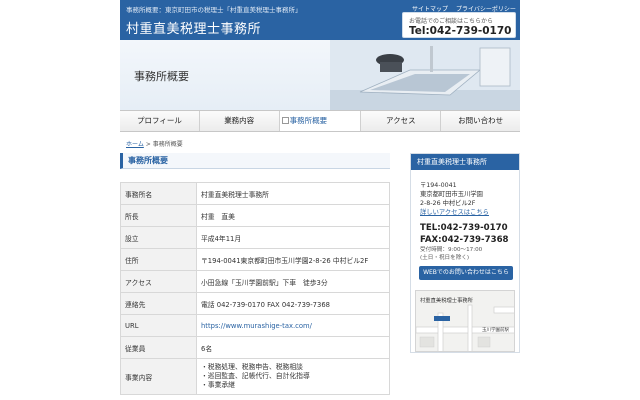 The height and width of the screenshot is (400, 640). Describe the element at coordinates (158, 281) in the screenshot. I see `row-key: アクセス` at that location.